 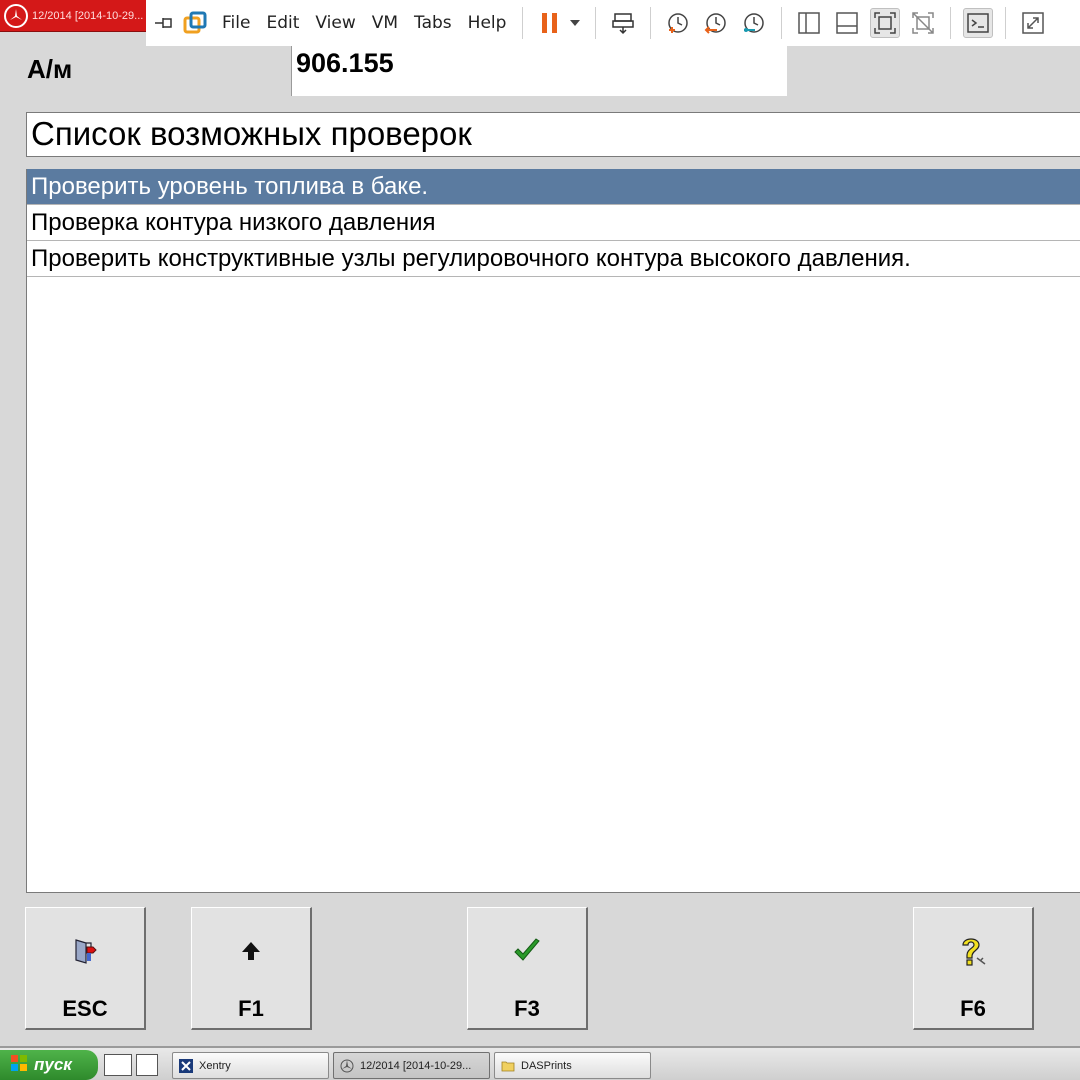 What do you see at coordinates (973, 951) in the screenshot?
I see `help-question-icon` at bounding box center [973, 951].